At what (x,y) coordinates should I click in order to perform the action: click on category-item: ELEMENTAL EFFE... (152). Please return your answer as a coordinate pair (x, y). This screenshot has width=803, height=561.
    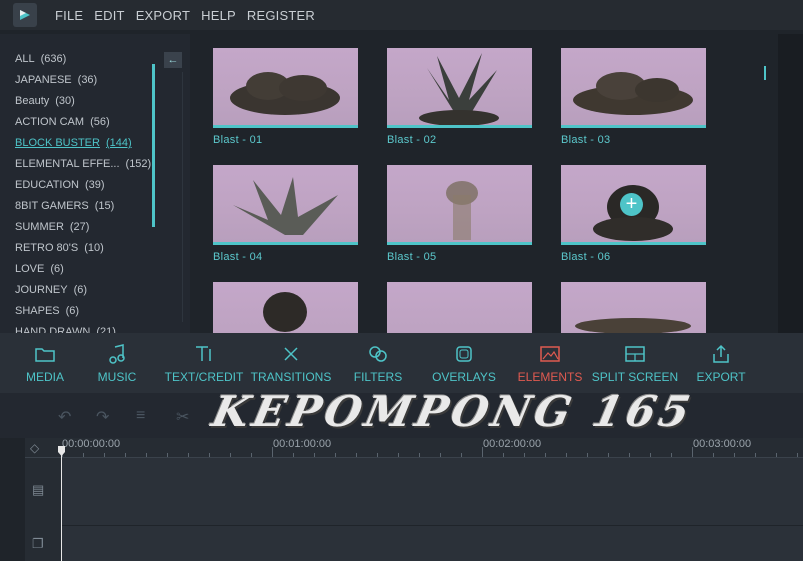
    Looking at the image, I should click on (83, 166).